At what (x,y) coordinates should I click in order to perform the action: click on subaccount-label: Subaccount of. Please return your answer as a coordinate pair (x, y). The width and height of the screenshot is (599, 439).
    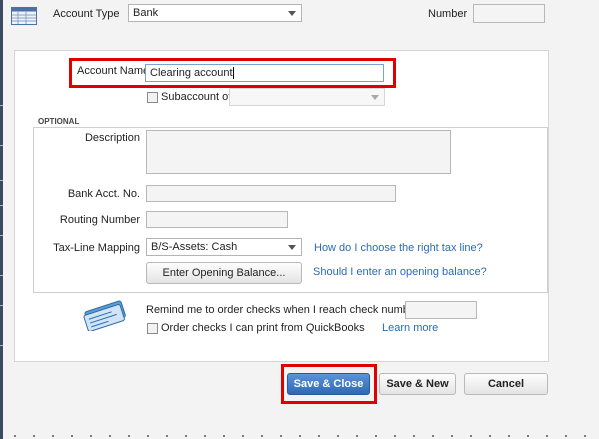
    Looking at the image, I should click on (196, 97).